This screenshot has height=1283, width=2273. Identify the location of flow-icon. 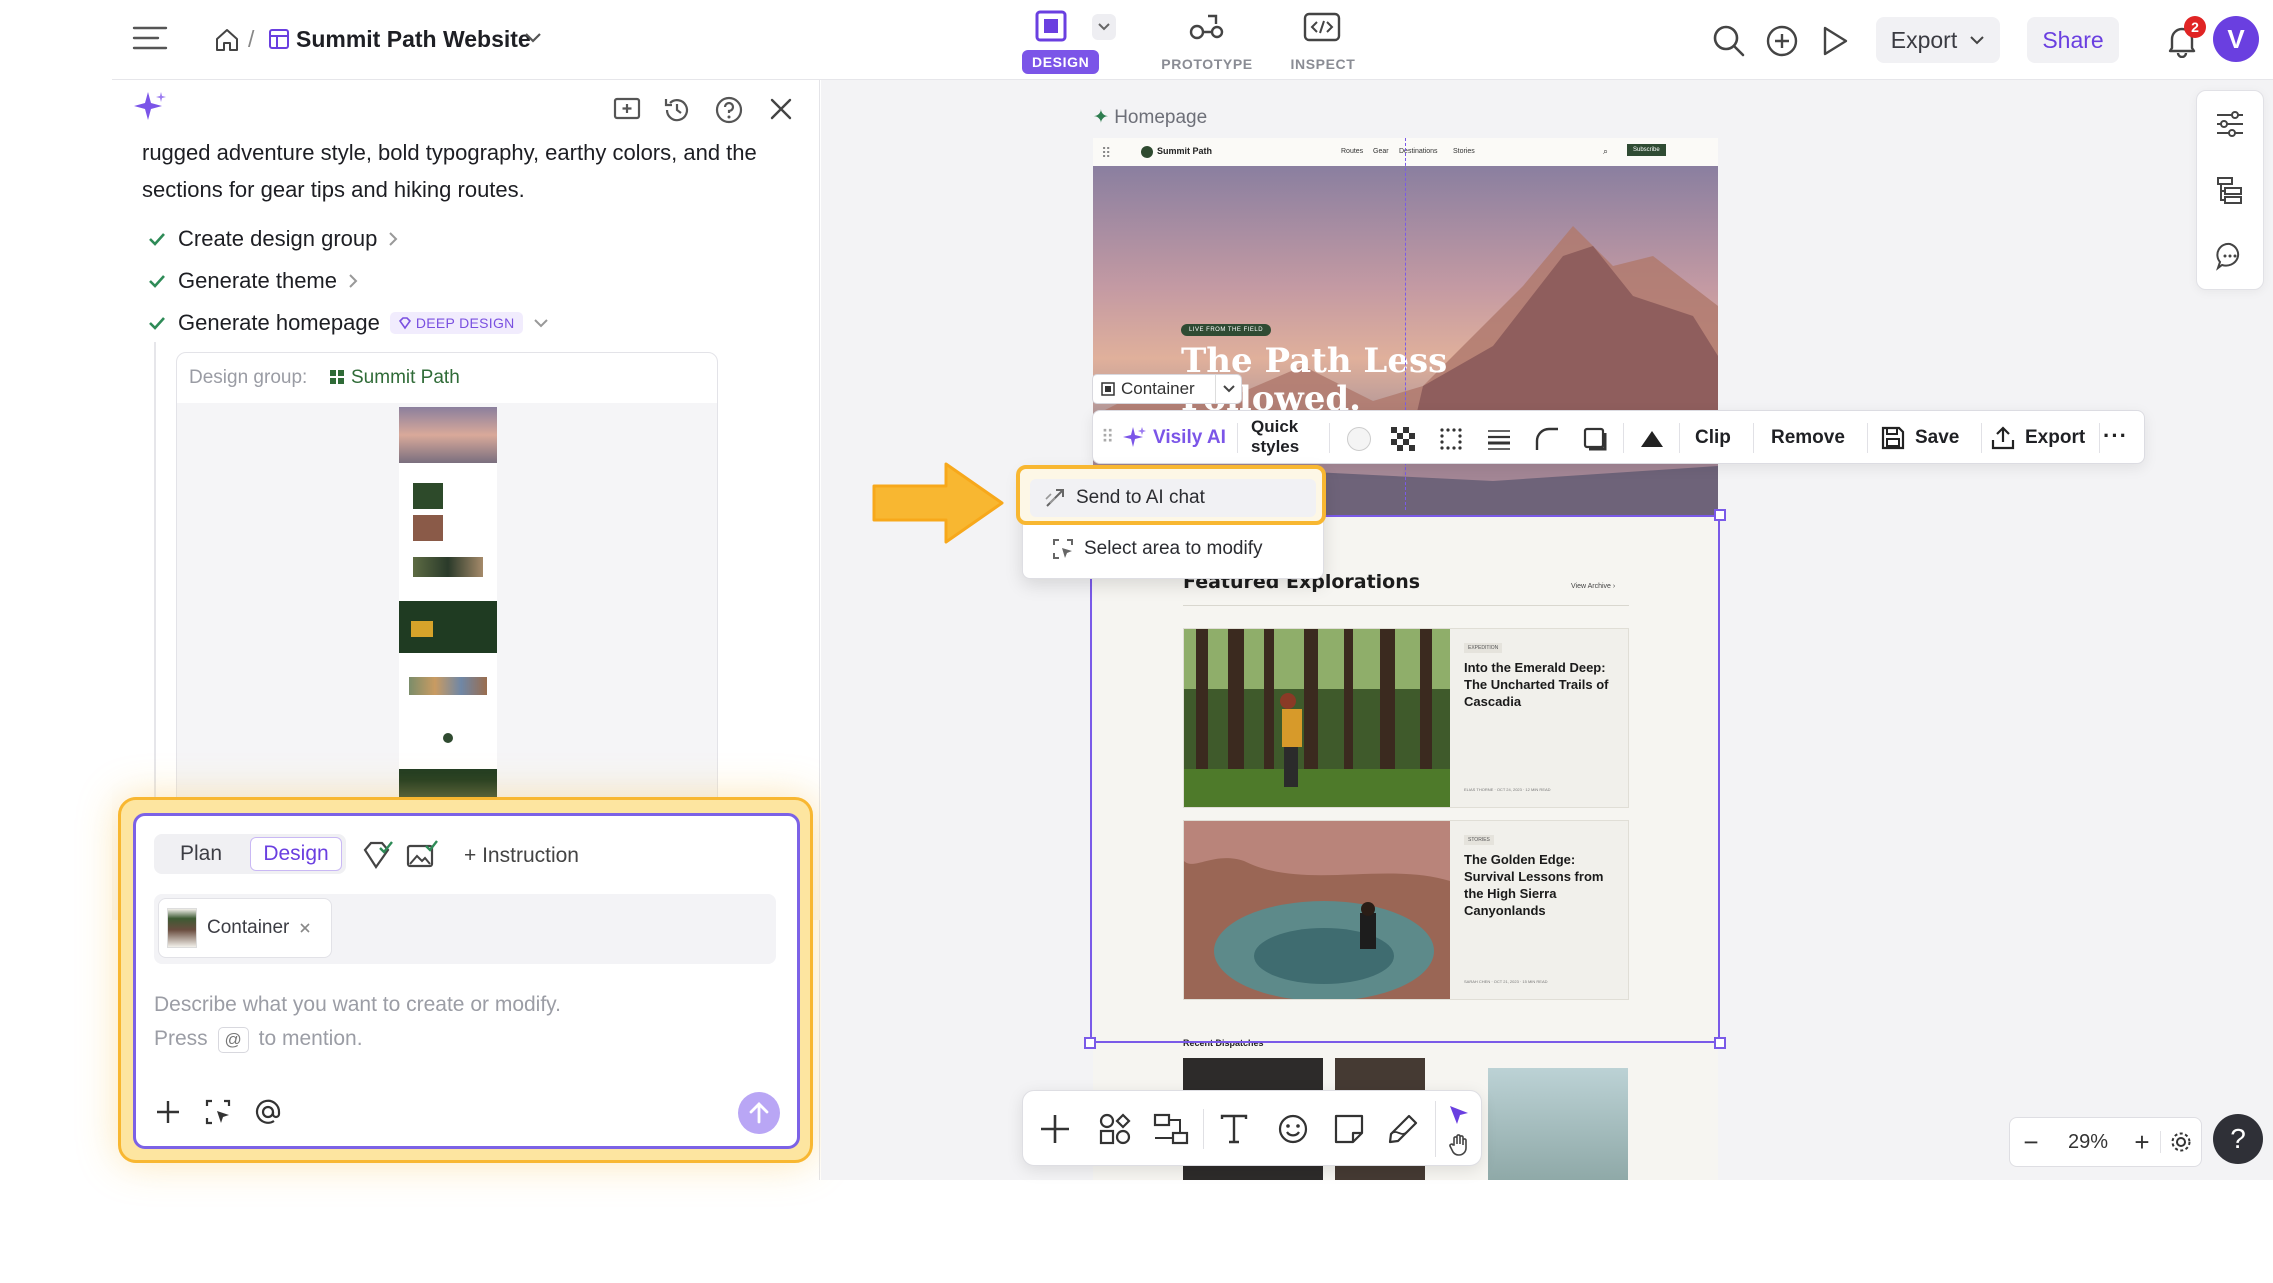
(1171, 1129).